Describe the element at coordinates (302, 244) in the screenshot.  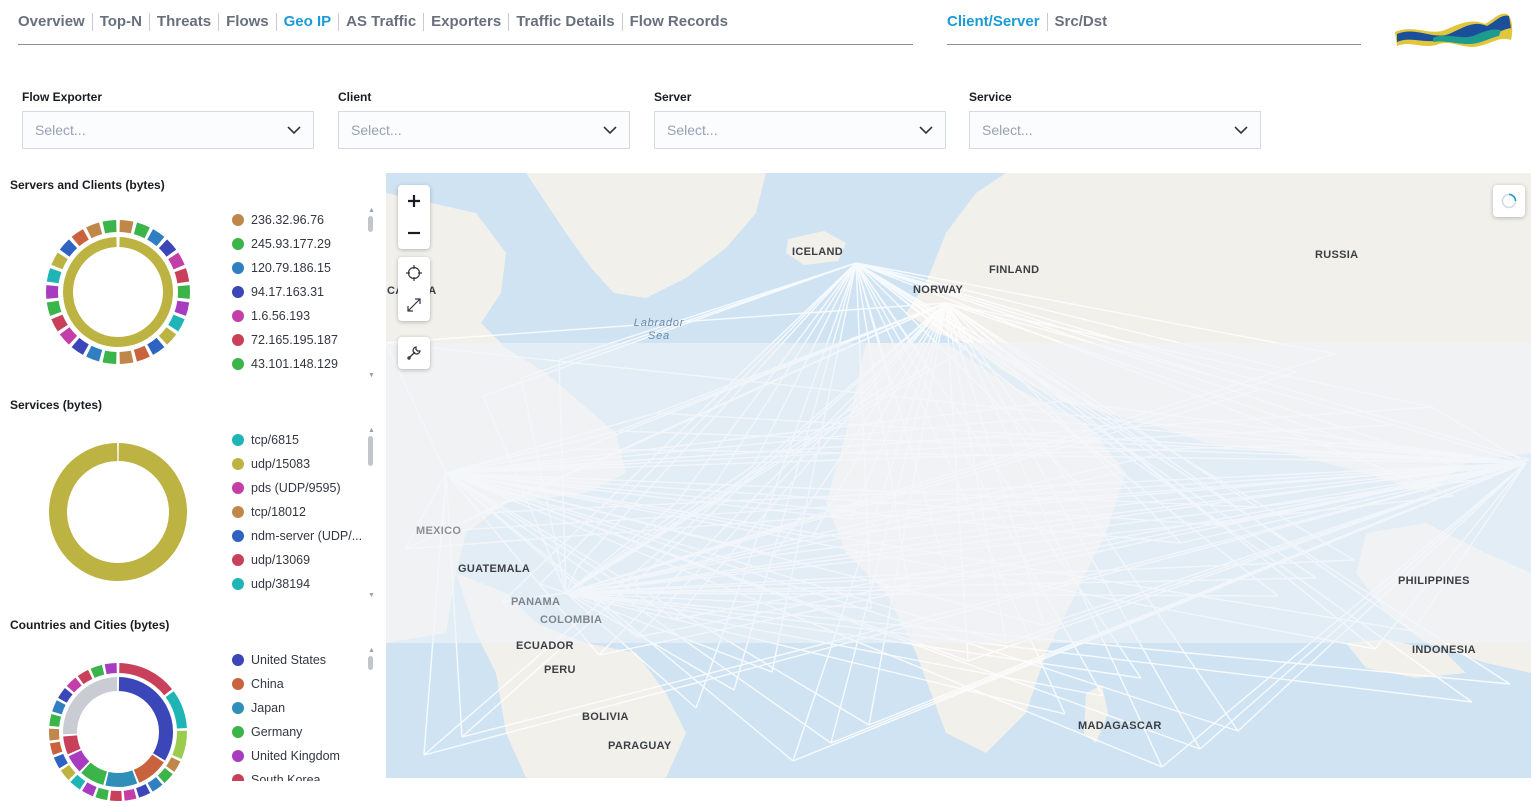
I see `legend-item: 245.93.177.29` at that location.